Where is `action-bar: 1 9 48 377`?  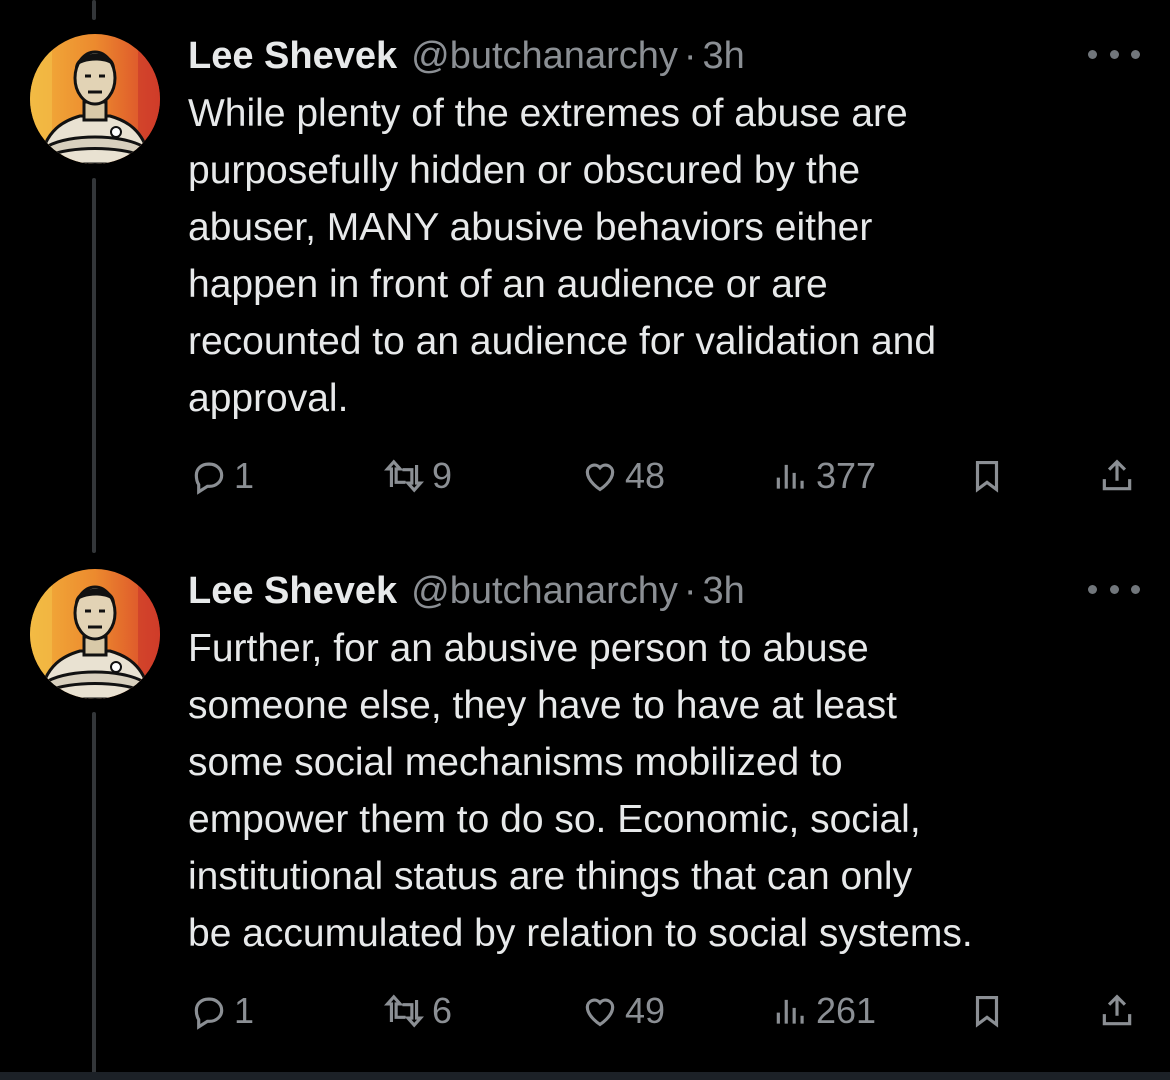 action-bar: 1 9 48 377 is located at coordinates (585, 476).